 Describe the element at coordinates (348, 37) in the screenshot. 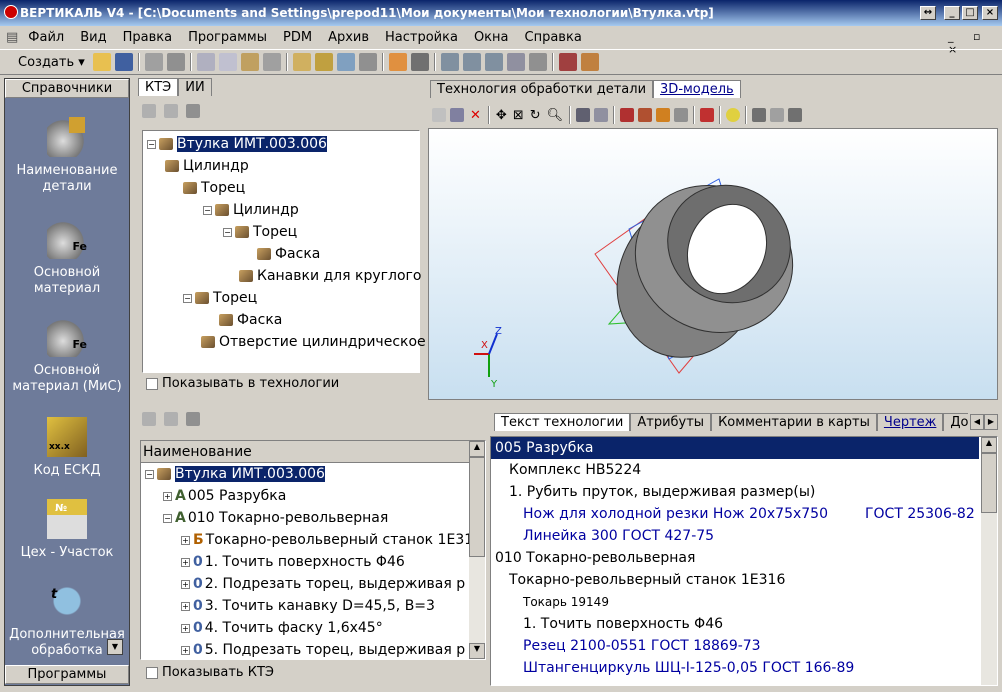

I see `menu-archive: Архив` at that location.